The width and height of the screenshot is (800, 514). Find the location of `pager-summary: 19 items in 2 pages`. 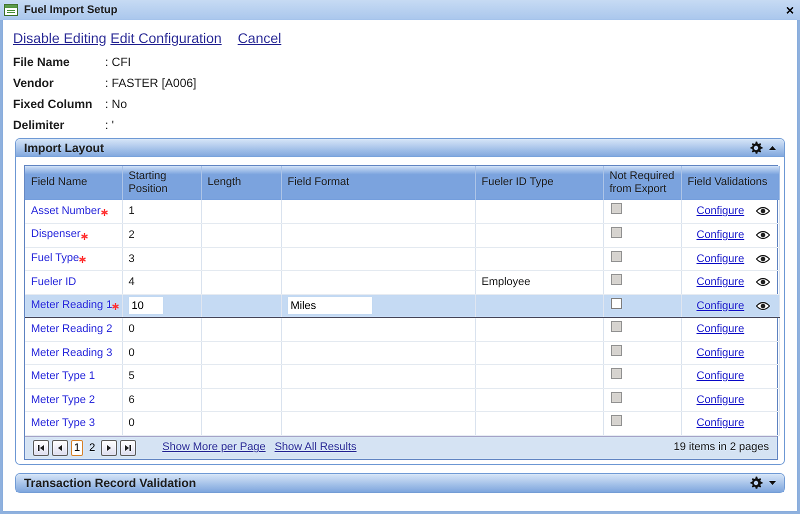

pager-summary: 19 items in 2 pages is located at coordinates (721, 448).